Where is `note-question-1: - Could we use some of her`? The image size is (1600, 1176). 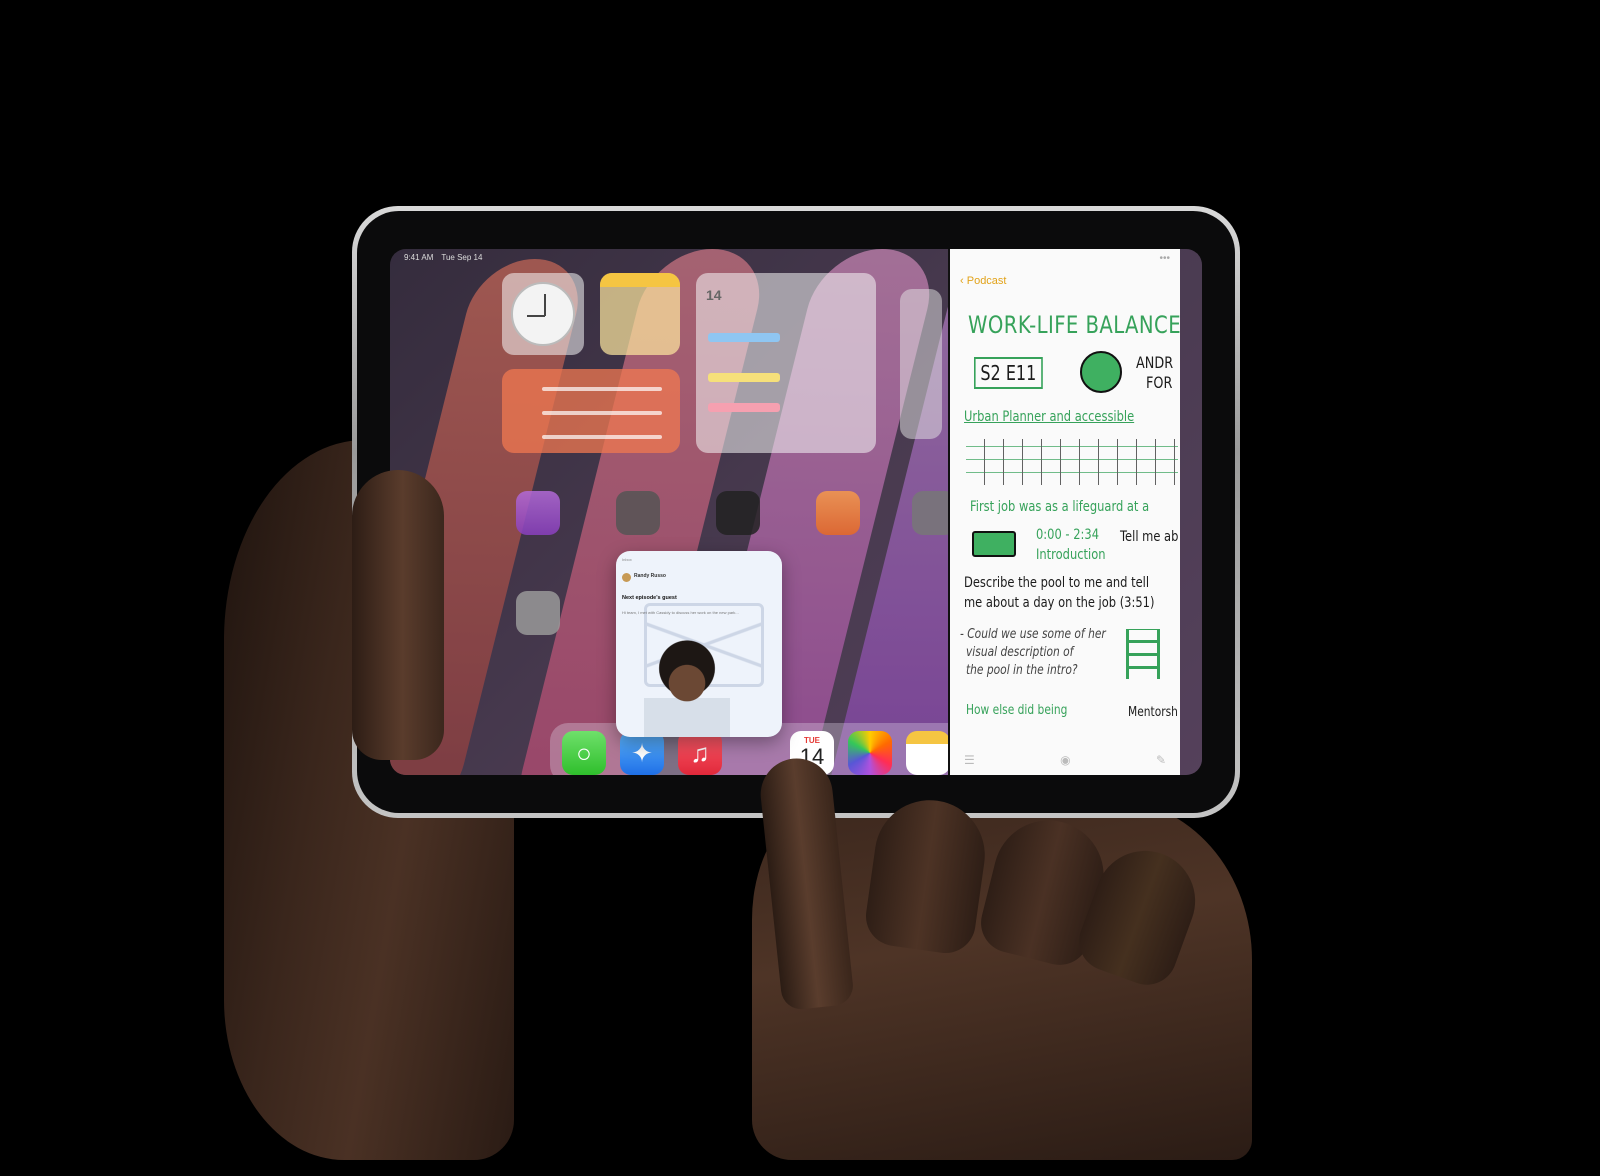
note-question-1: - Could we use some of her is located at coordinates (1033, 634).